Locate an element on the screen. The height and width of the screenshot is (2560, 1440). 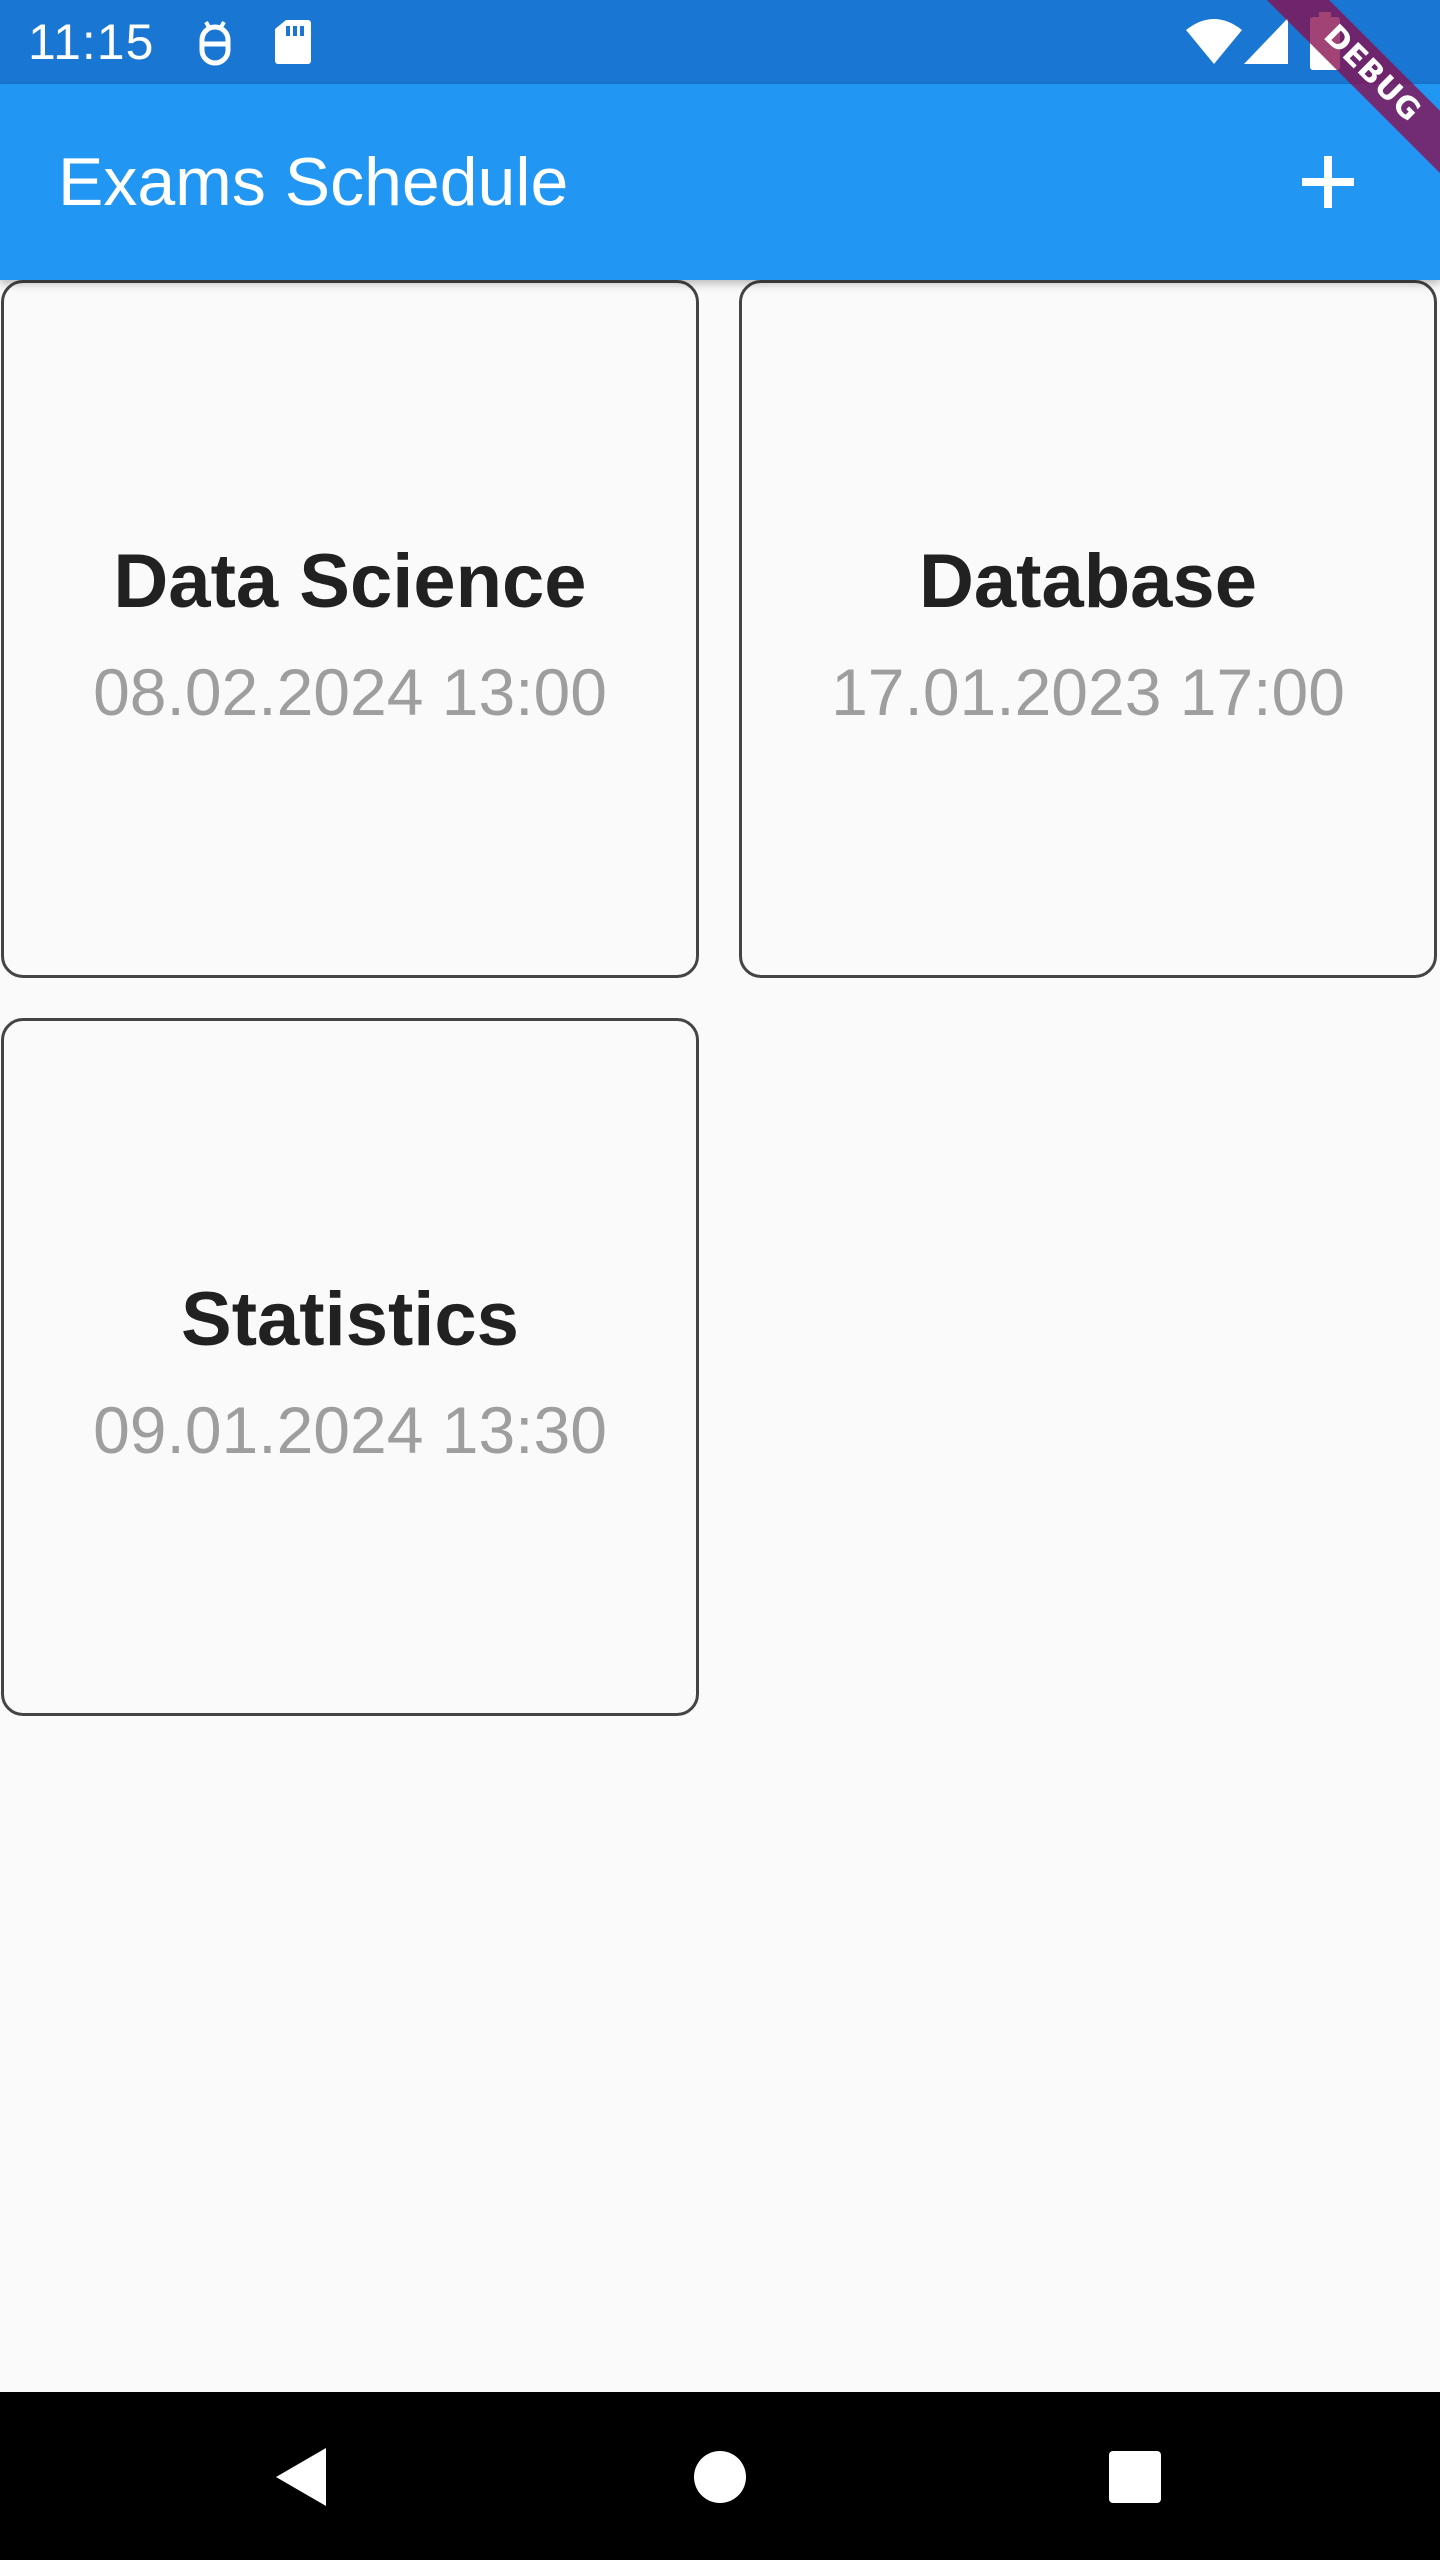
plus-icon is located at coordinates (1328, 182).